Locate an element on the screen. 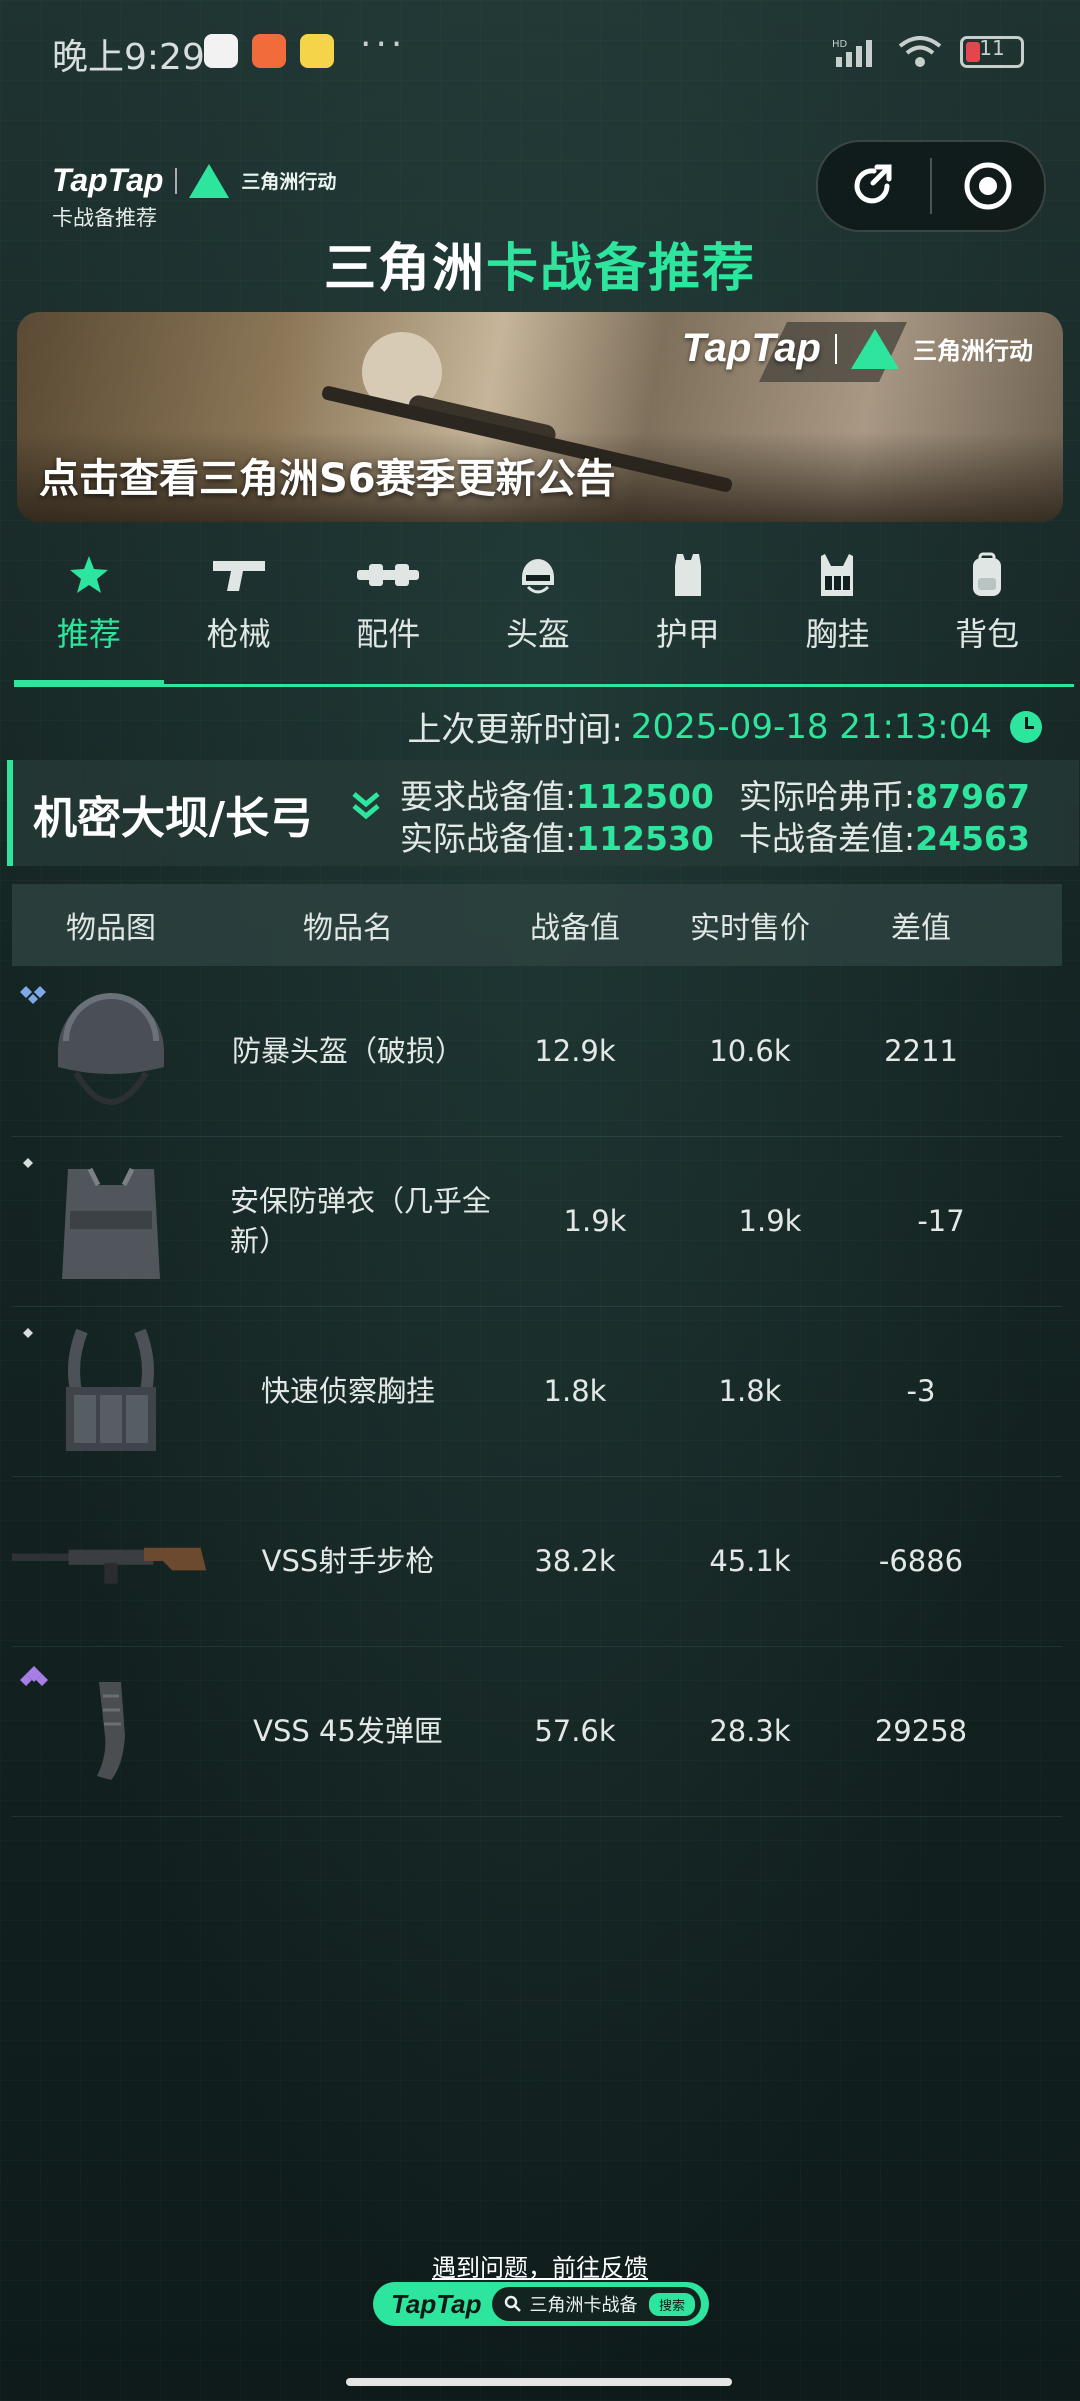 The image size is (1080, 2401). tab-helmets: 头盔 is located at coordinates (538, 610).